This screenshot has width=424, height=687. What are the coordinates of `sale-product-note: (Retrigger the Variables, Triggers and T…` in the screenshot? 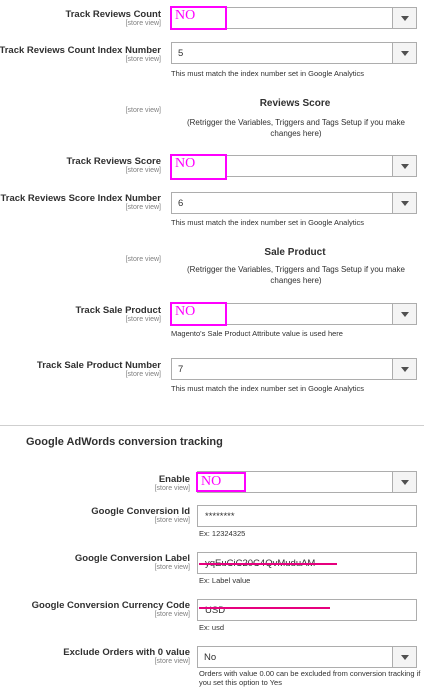 It's located at (296, 275).